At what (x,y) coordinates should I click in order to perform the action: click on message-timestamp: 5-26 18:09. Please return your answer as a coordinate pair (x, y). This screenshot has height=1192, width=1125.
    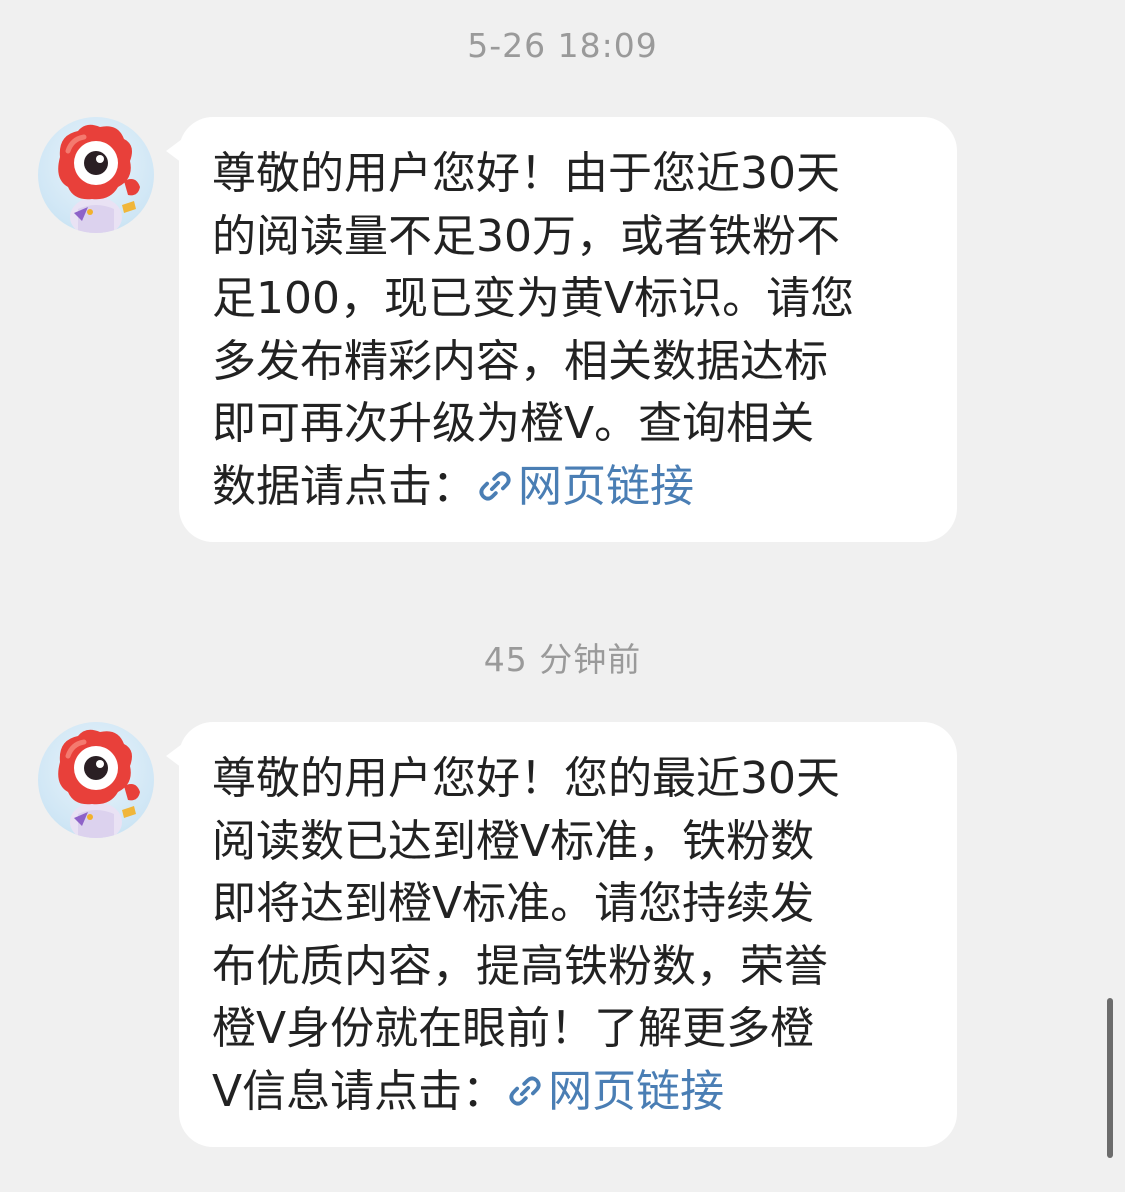
    Looking at the image, I should click on (562, 45).